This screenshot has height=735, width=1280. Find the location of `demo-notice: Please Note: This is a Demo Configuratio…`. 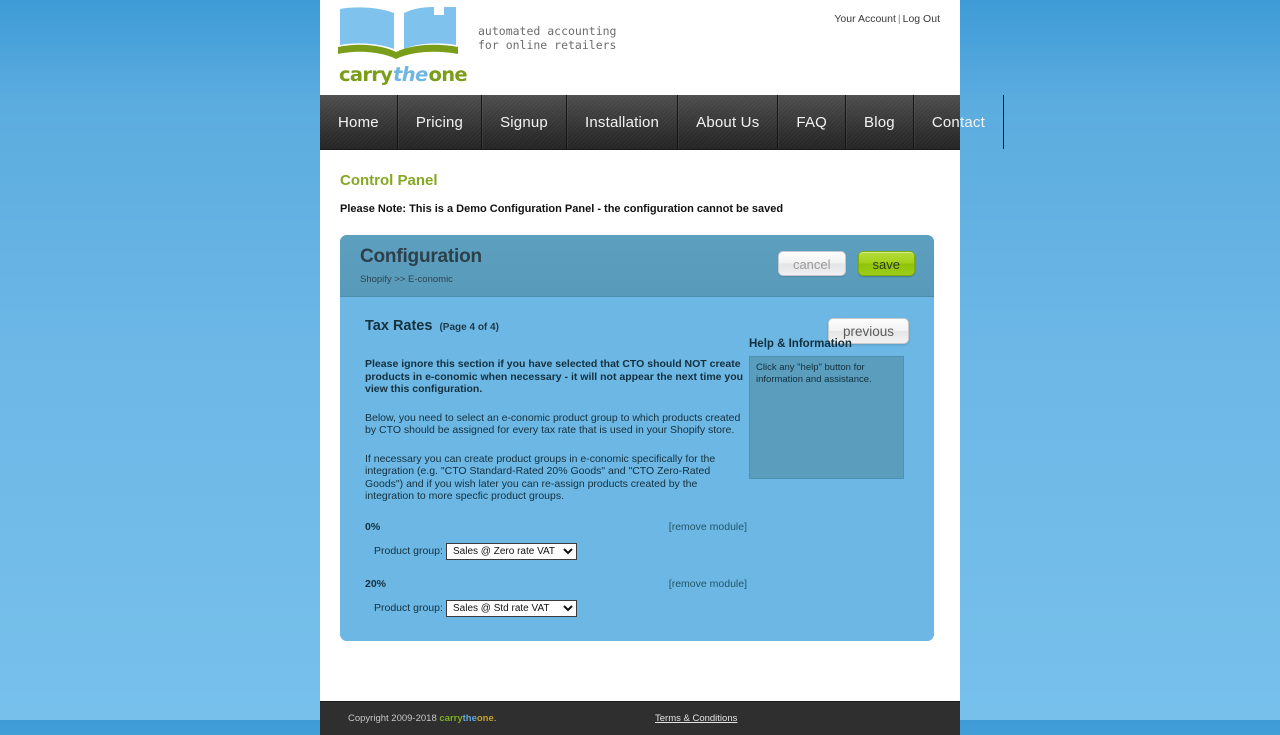

demo-notice: Please Note: This is a Demo Configuratio… is located at coordinates (562, 209).